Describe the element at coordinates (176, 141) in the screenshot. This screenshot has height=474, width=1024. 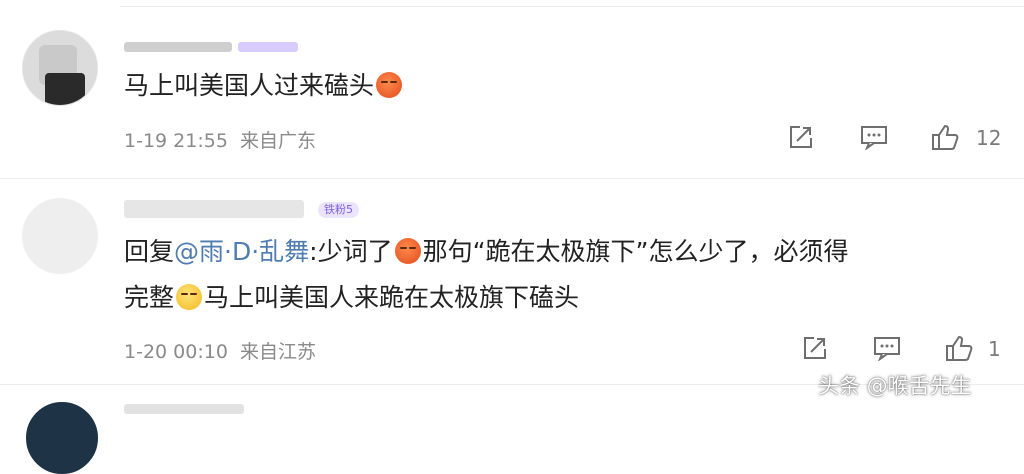
I see `timestamp: 1-19 21:55` at that location.